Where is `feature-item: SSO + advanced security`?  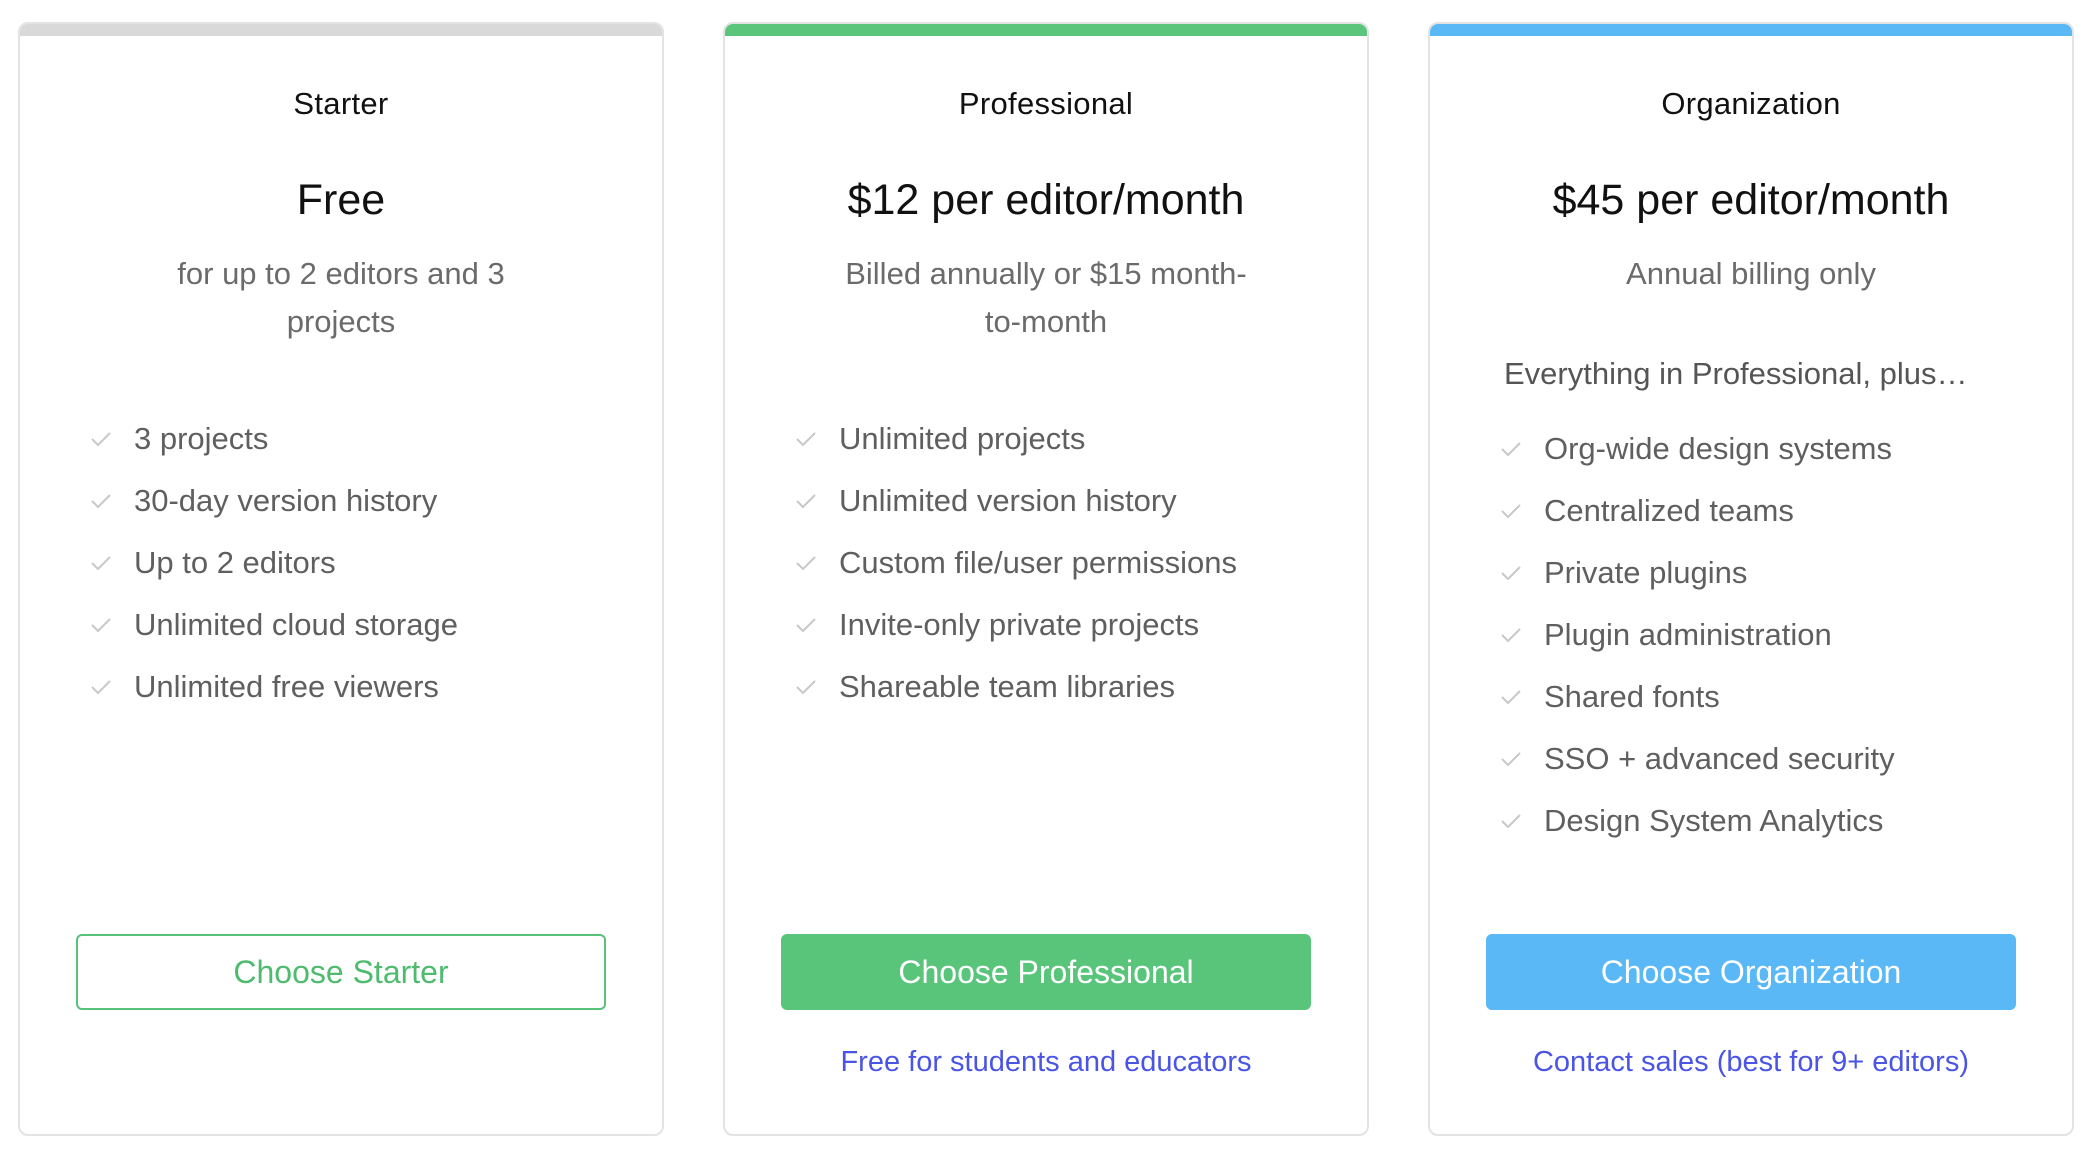
feature-item: SSO + advanced security is located at coordinates (1697, 759).